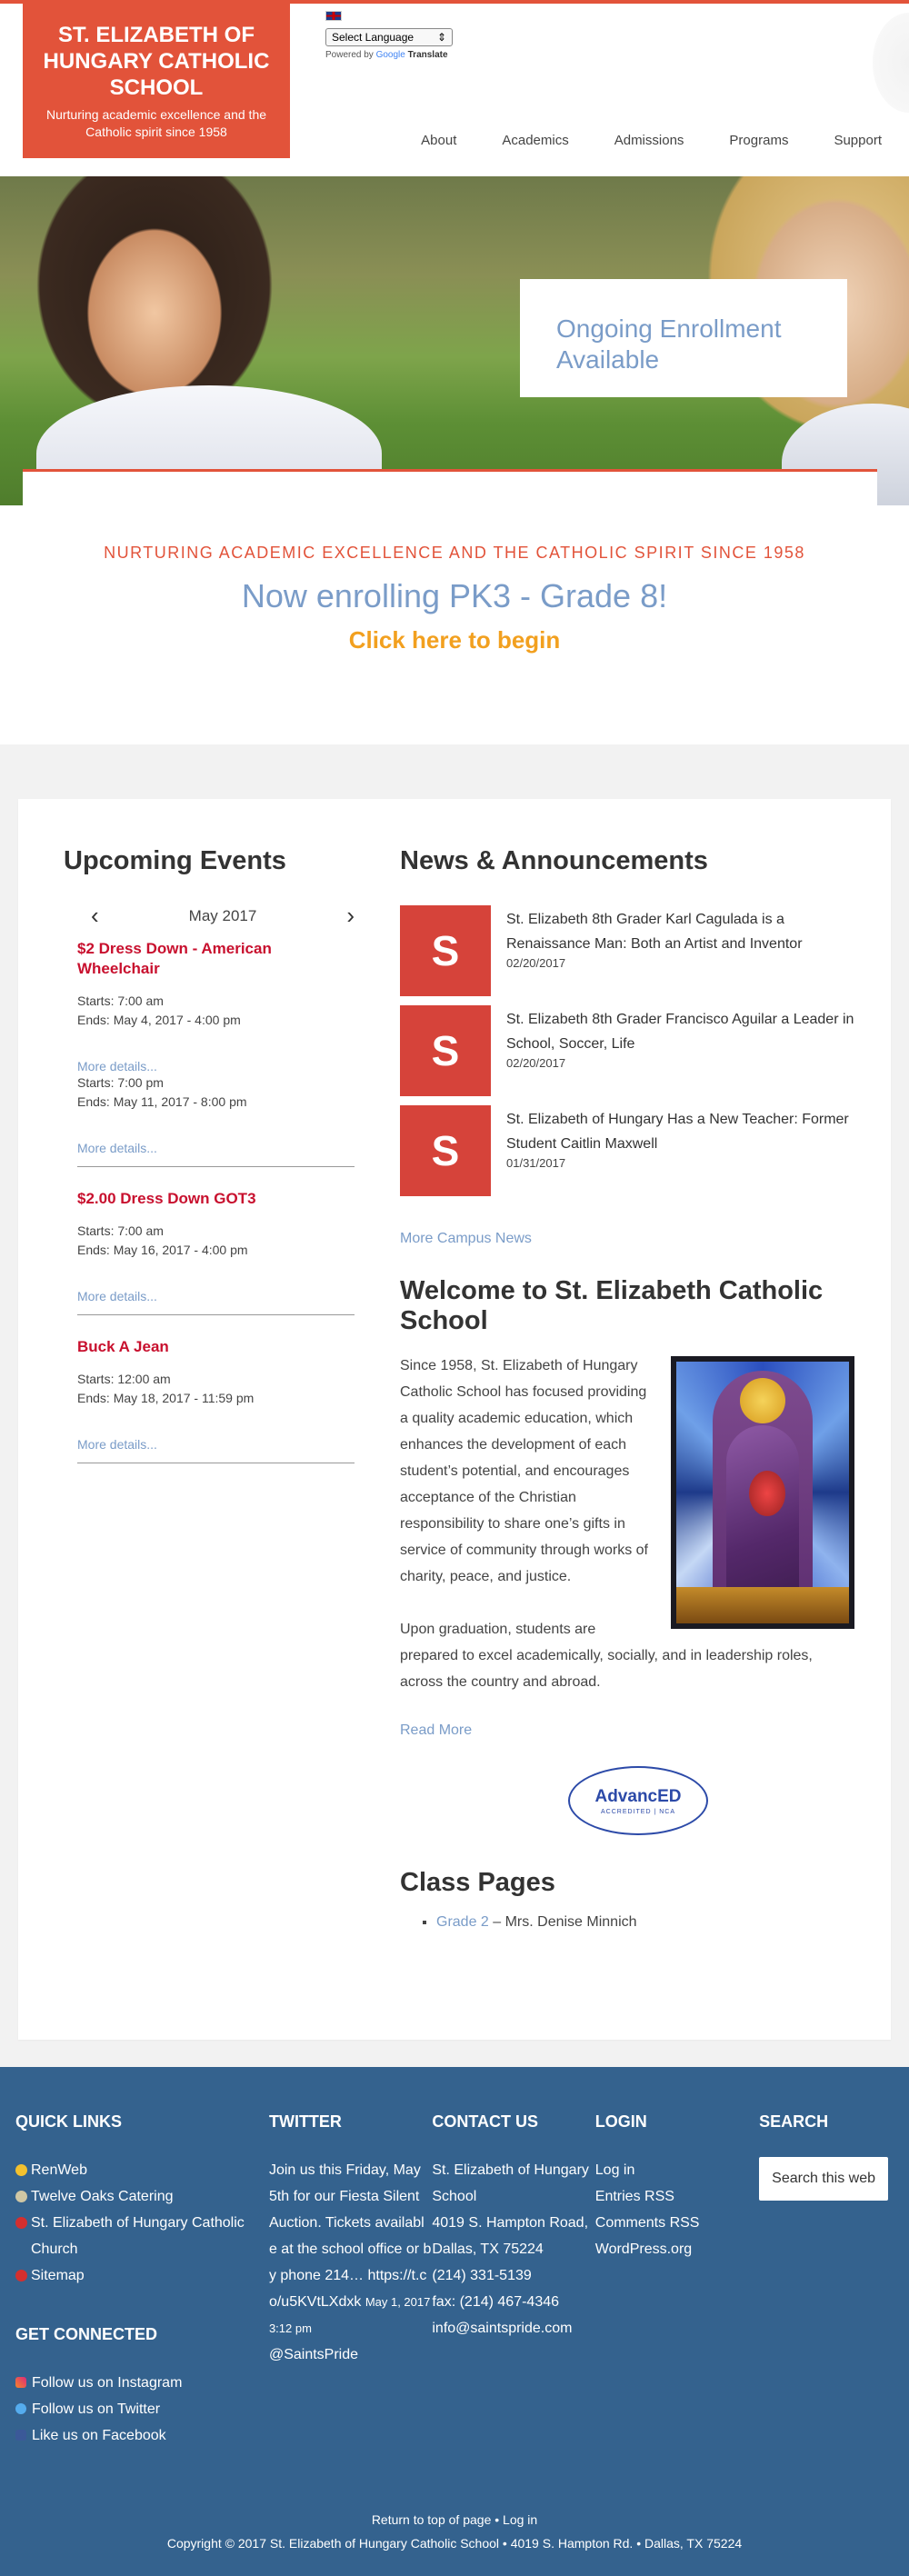  I want to click on class-page-link: Grade 2, so click(463, 1922).